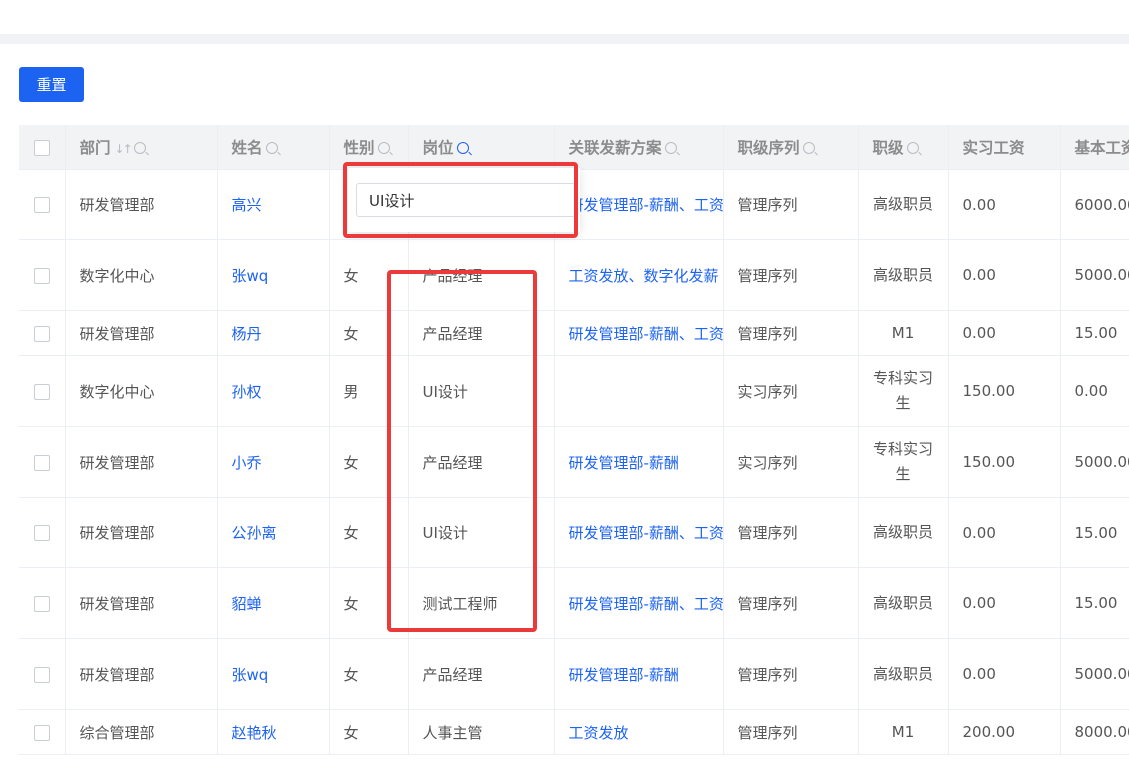  What do you see at coordinates (1004, 732) in the screenshot?
I see `intern-salary-cell: 200.00` at bounding box center [1004, 732].